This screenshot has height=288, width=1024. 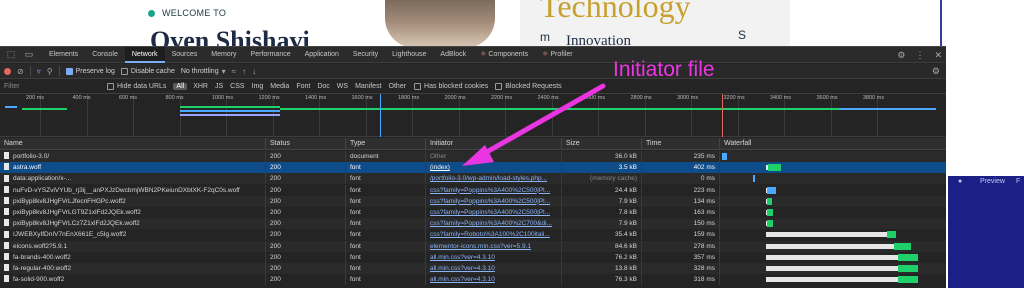 What do you see at coordinates (938, 55) in the screenshot?
I see `close-devtools-icon: ✕` at bounding box center [938, 55].